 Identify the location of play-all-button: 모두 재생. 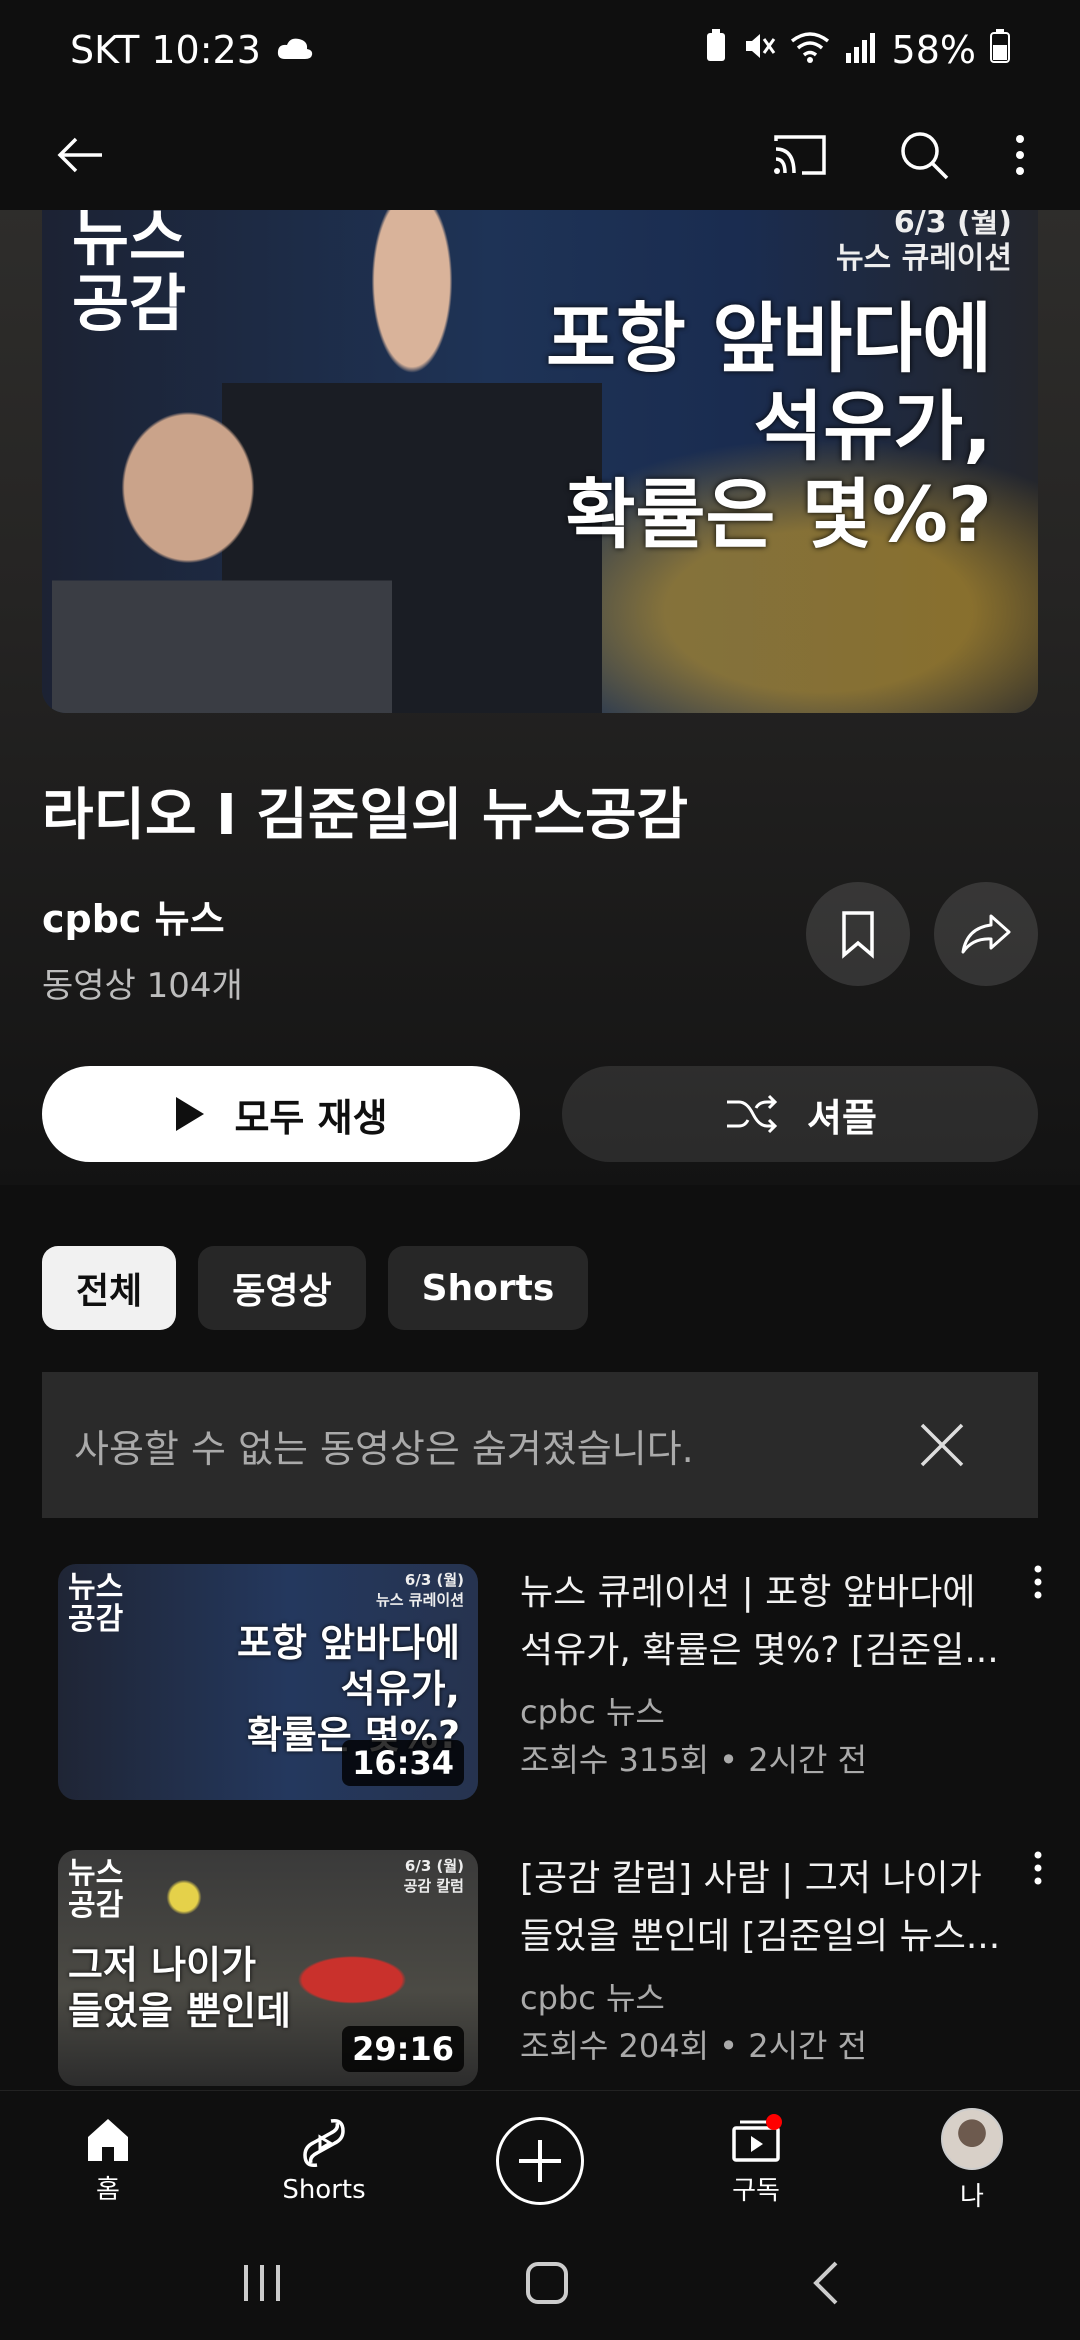
(281, 1114).